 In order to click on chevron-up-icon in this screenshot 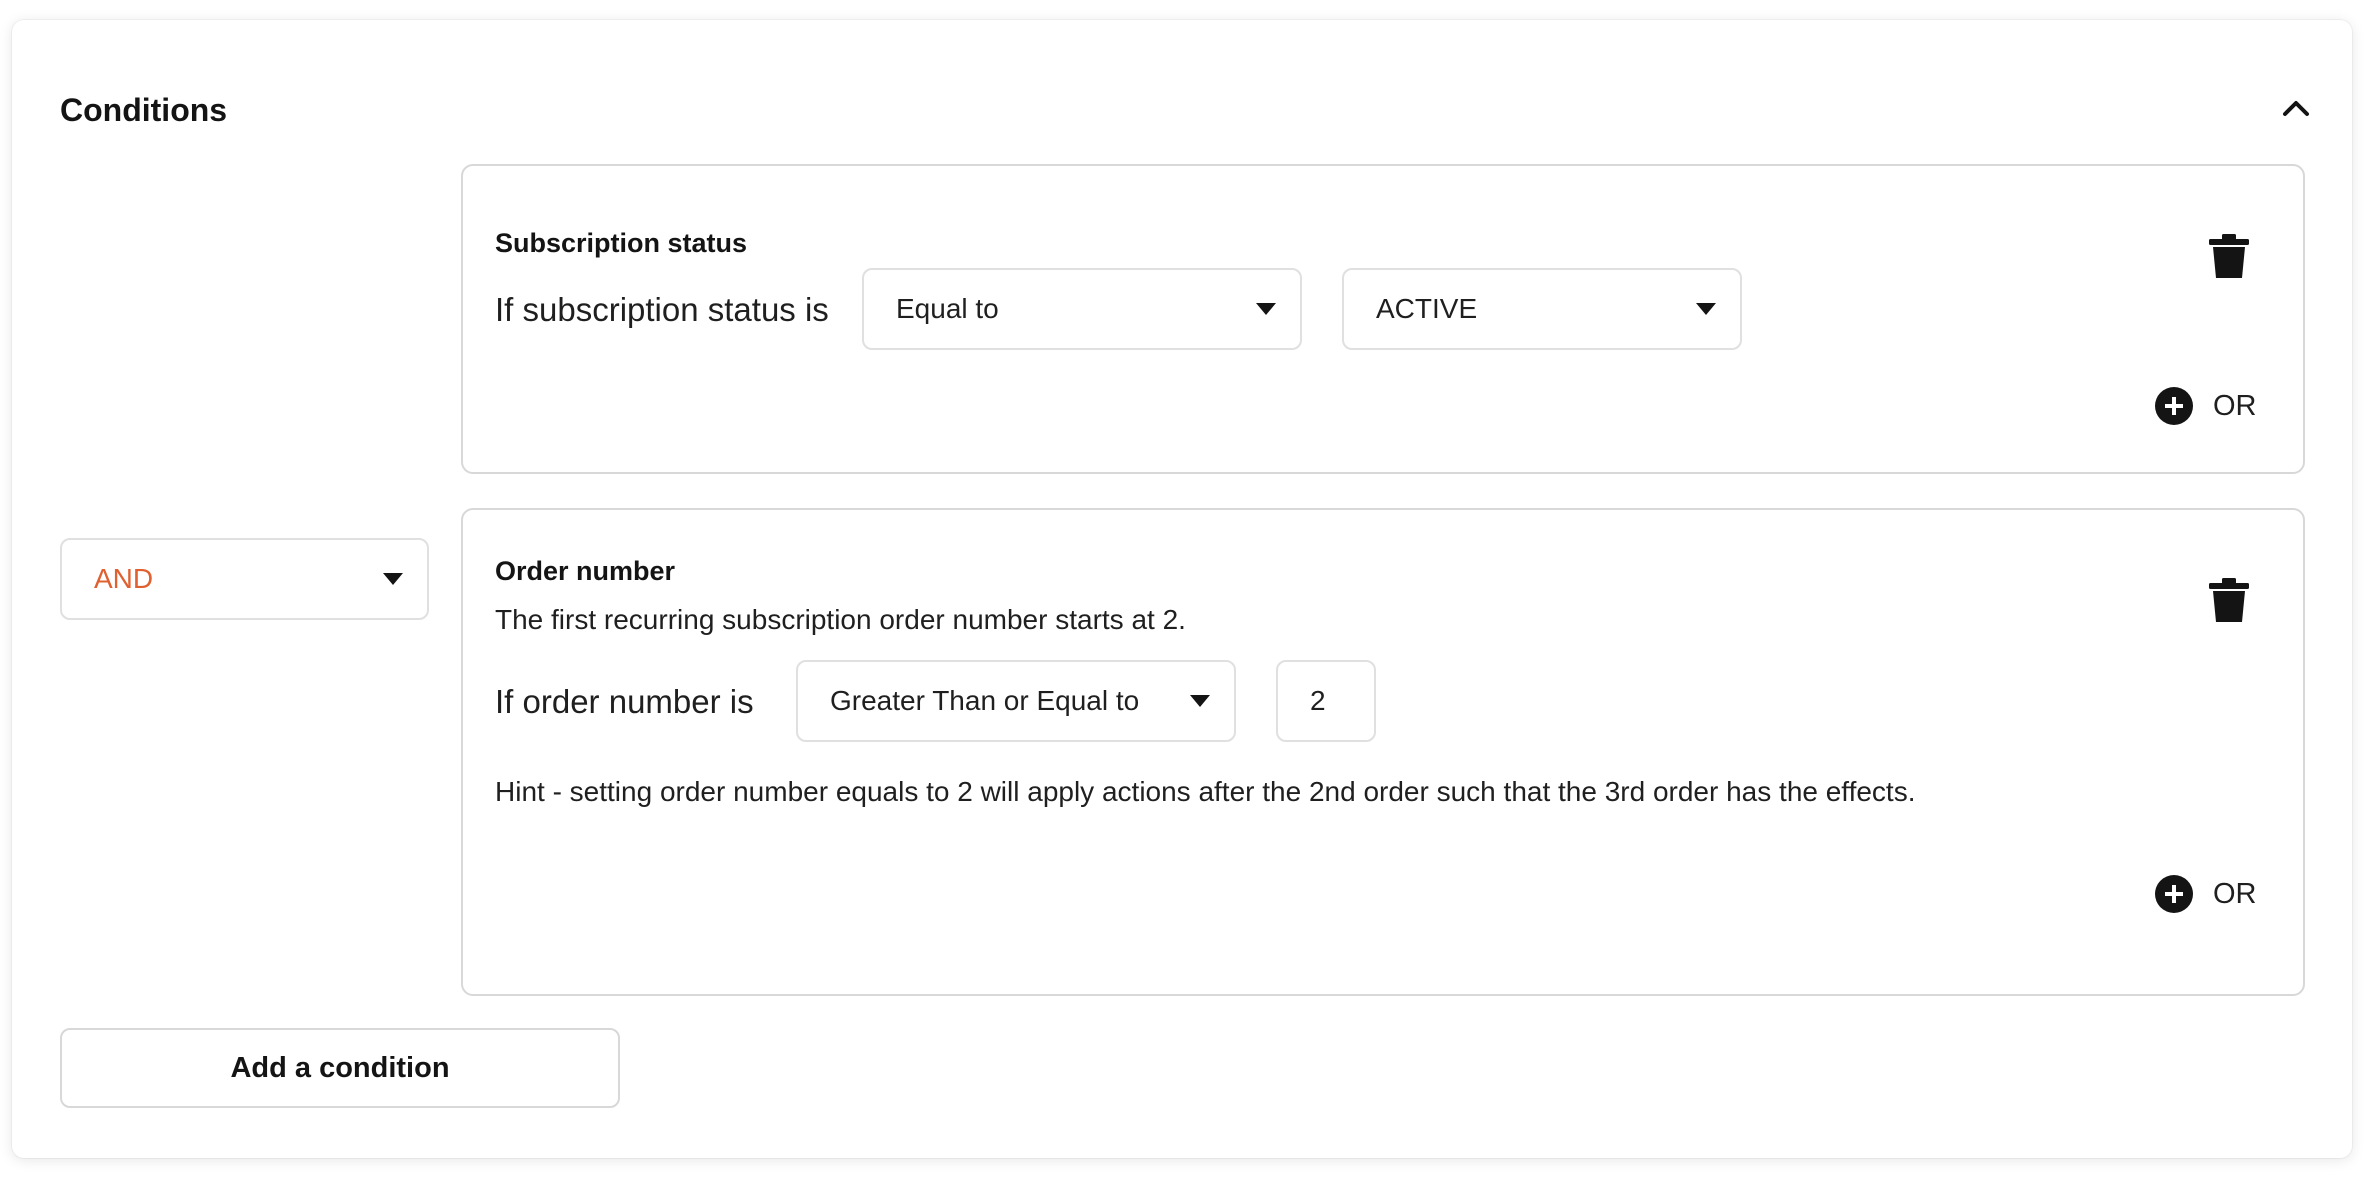, I will do `click(2296, 108)`.